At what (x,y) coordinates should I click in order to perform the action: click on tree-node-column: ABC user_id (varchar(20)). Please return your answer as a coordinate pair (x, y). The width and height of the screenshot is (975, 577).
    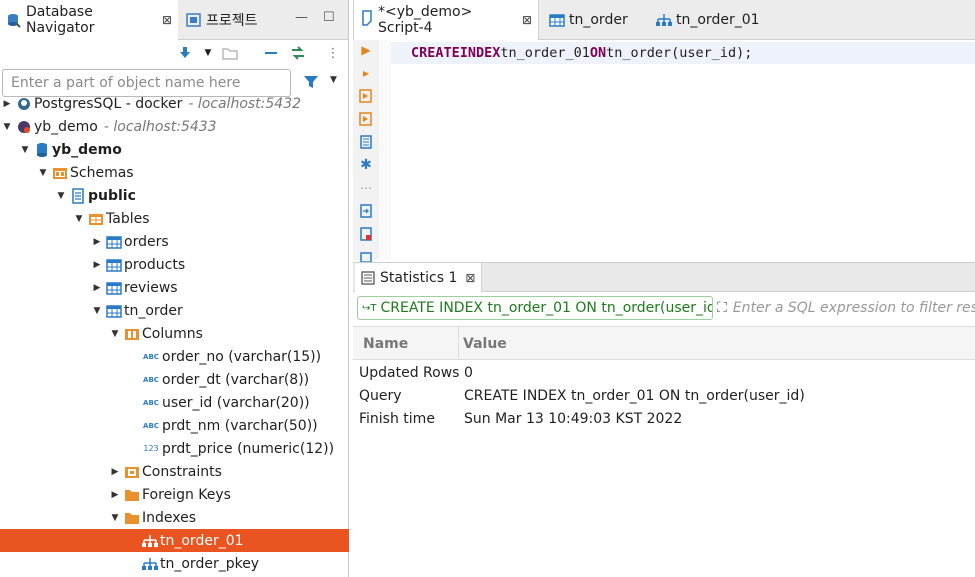
    Looking at the image, I should click on (174, 402).